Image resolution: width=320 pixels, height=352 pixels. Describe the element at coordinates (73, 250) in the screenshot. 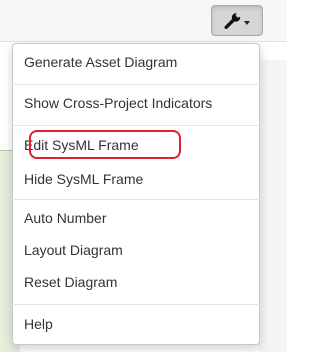

I see `menu-item-layout-diagram: Layout Diagram` at that location.